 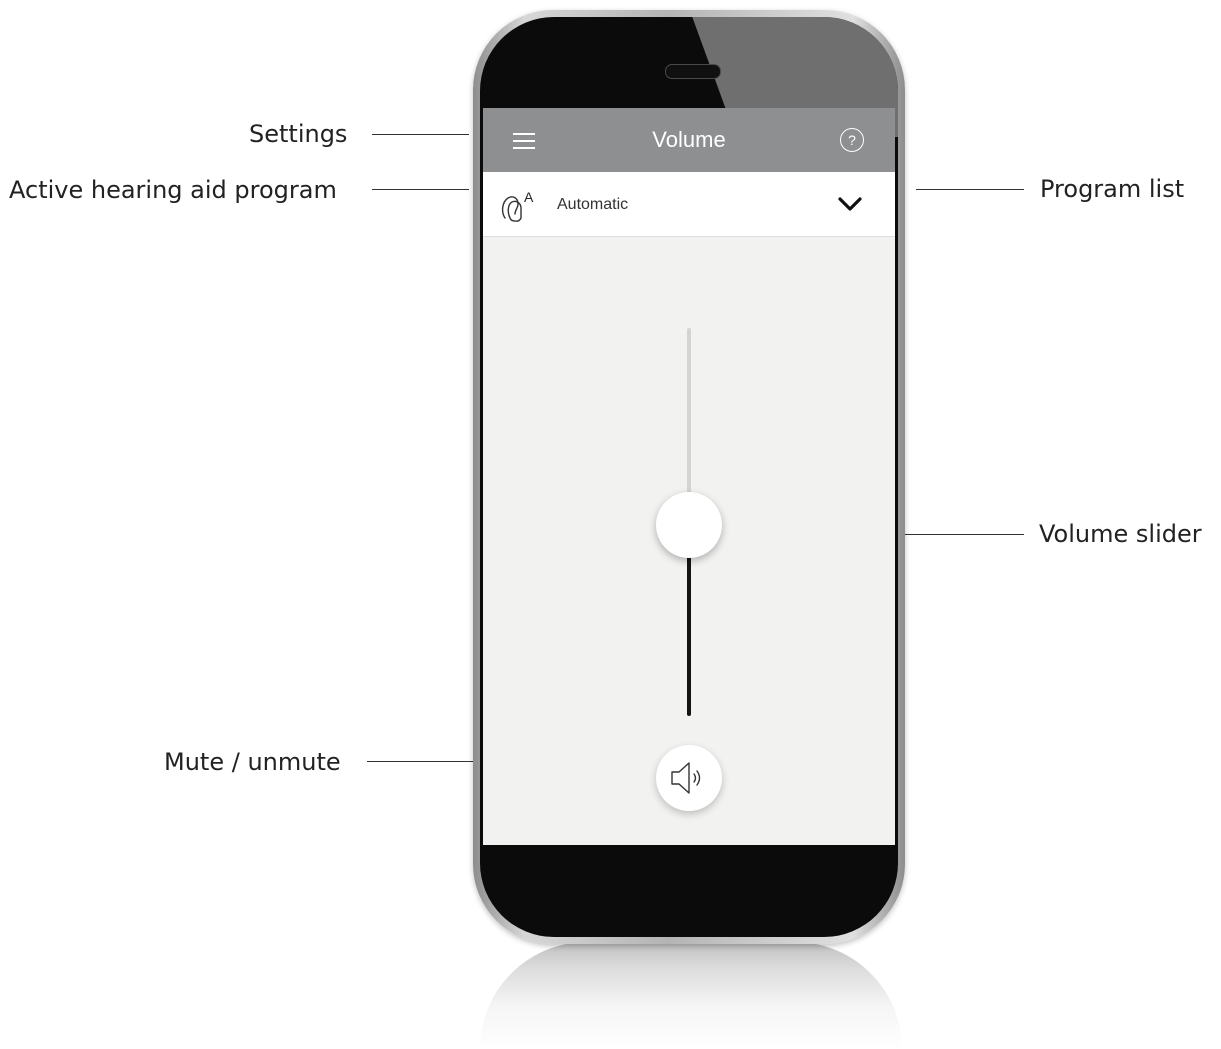 I want to click on chevron-down-icon, so click(x=850, y=204).